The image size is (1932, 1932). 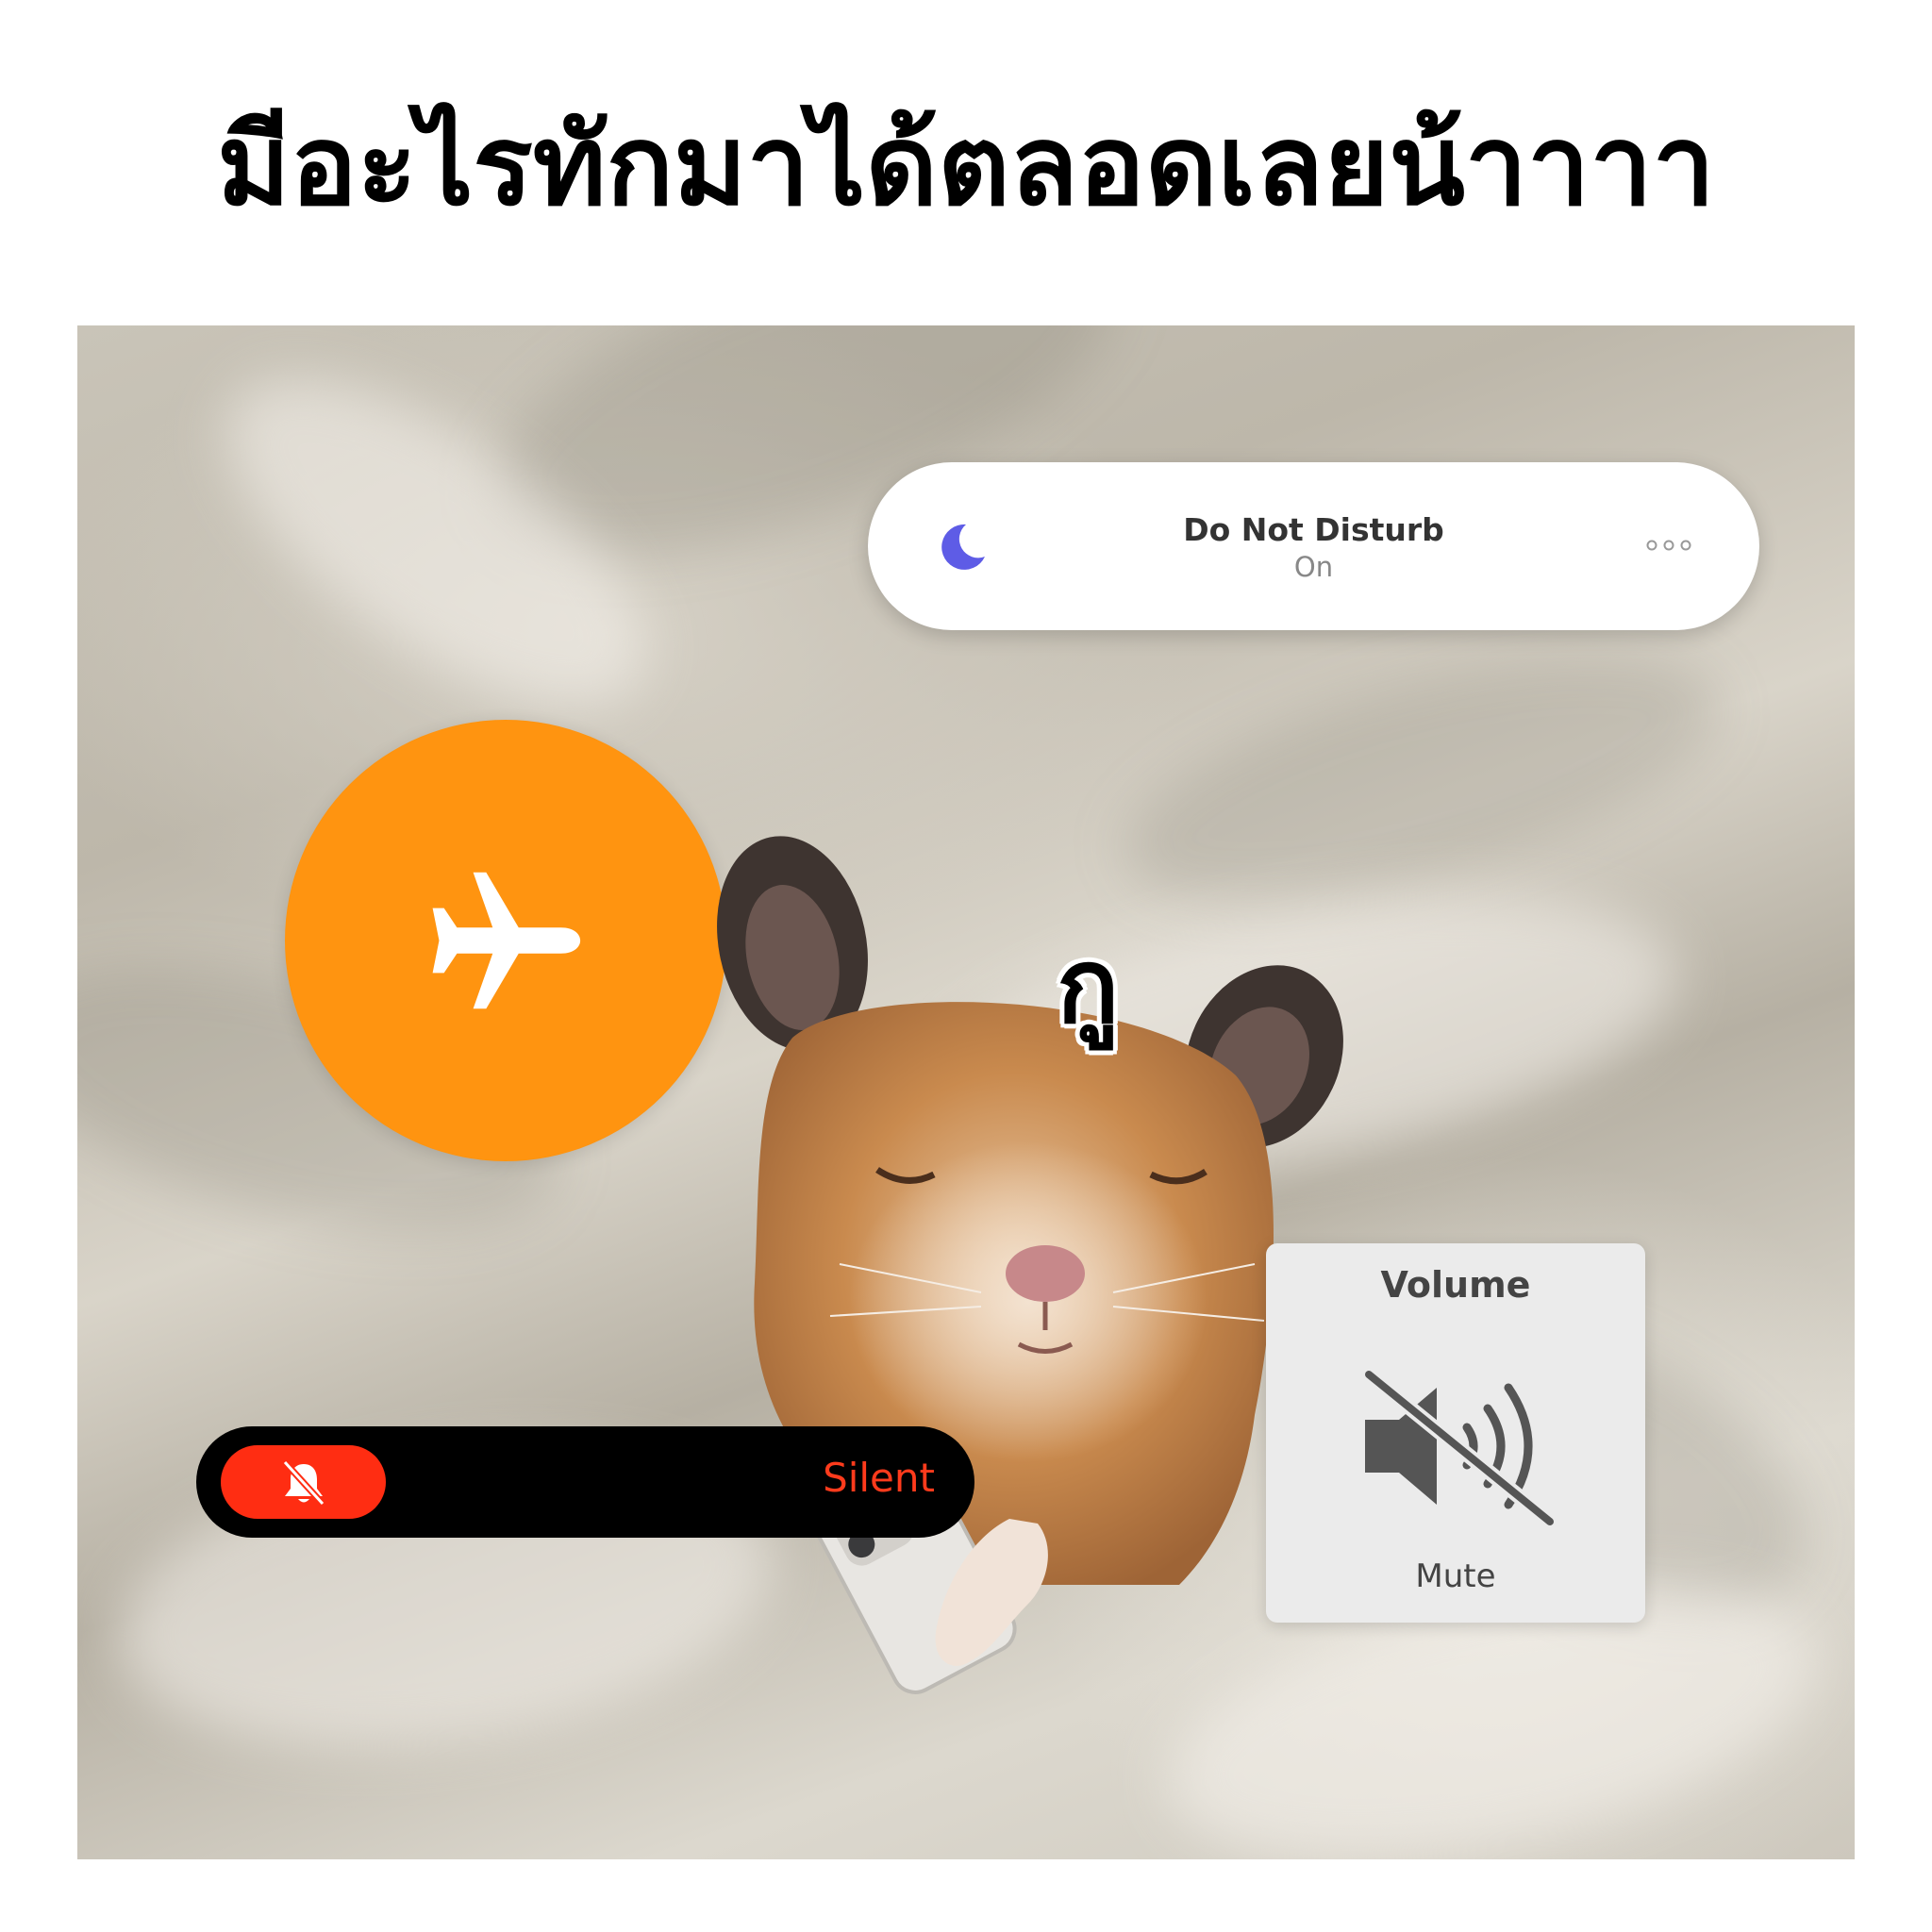 What do you see at coordinates (1456, 1576) in the screenshot?
I see `volume-status: Mute` at bounding box center [1456, 1576].